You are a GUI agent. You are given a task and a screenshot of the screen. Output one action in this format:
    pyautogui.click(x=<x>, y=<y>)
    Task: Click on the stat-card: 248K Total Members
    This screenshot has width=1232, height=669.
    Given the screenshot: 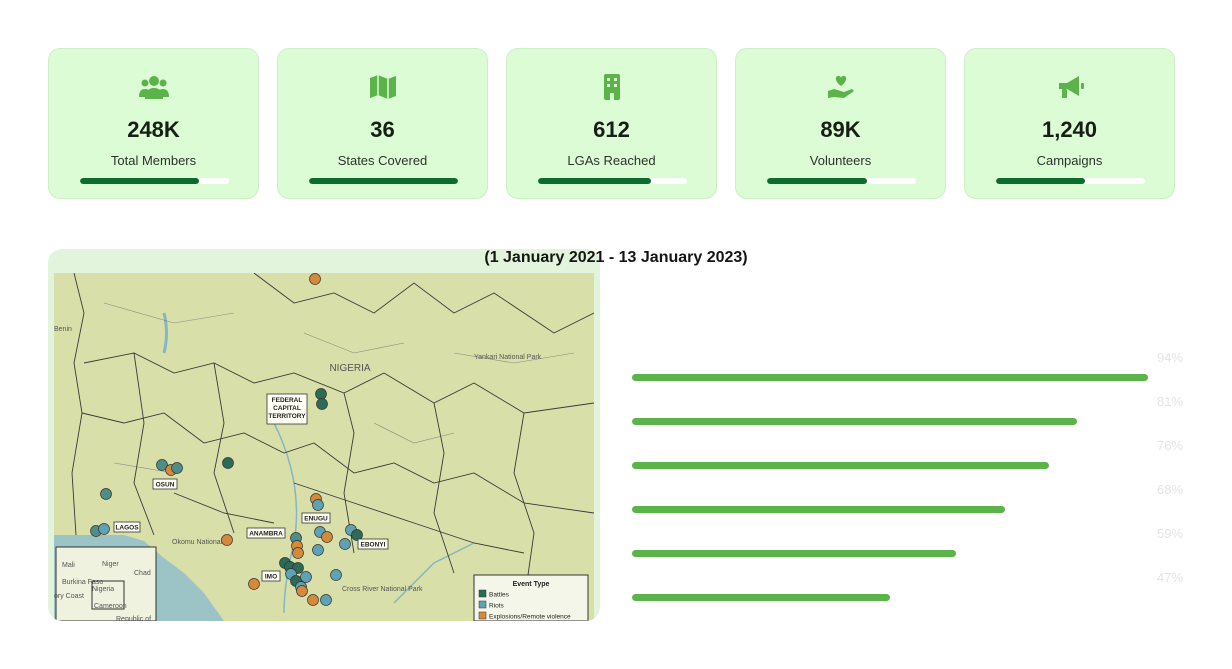 What is the action you would take?
    pyautogui.click(x=153, y=123)
    